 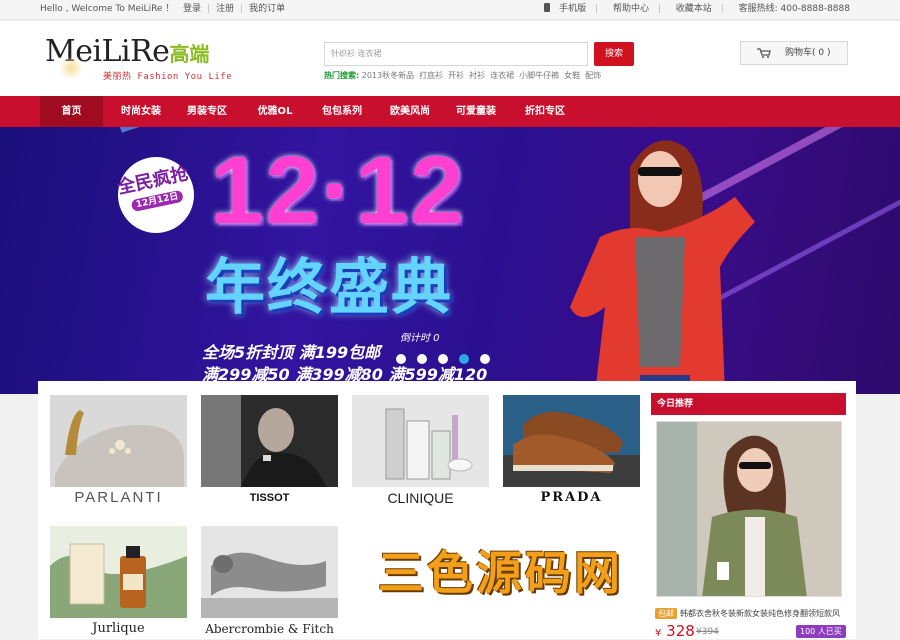 I want to click on price-value: 328, so click(x=680, y=631).